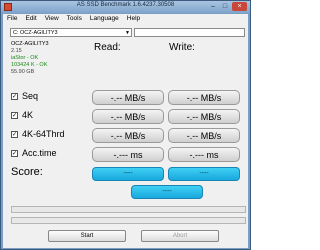 This screenshot has width=320, height=250. I want to click on score-read: ----, so click(128, 174).